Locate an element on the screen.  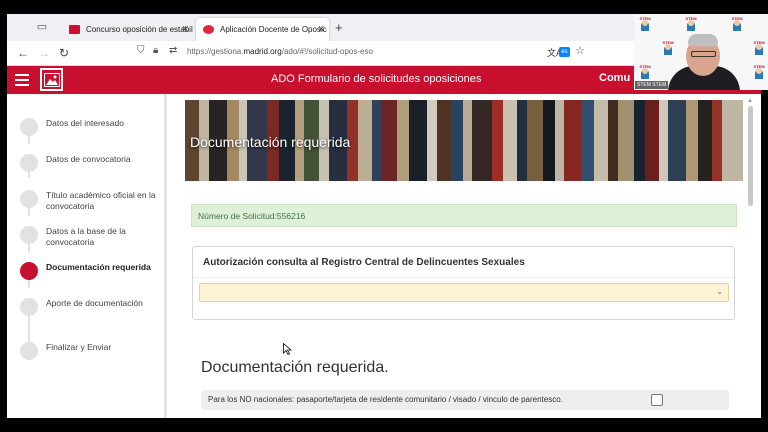
tab-aplicacion-docente: Aplicación Docente de Oposic ✕ is located at coordinates (262, 29).